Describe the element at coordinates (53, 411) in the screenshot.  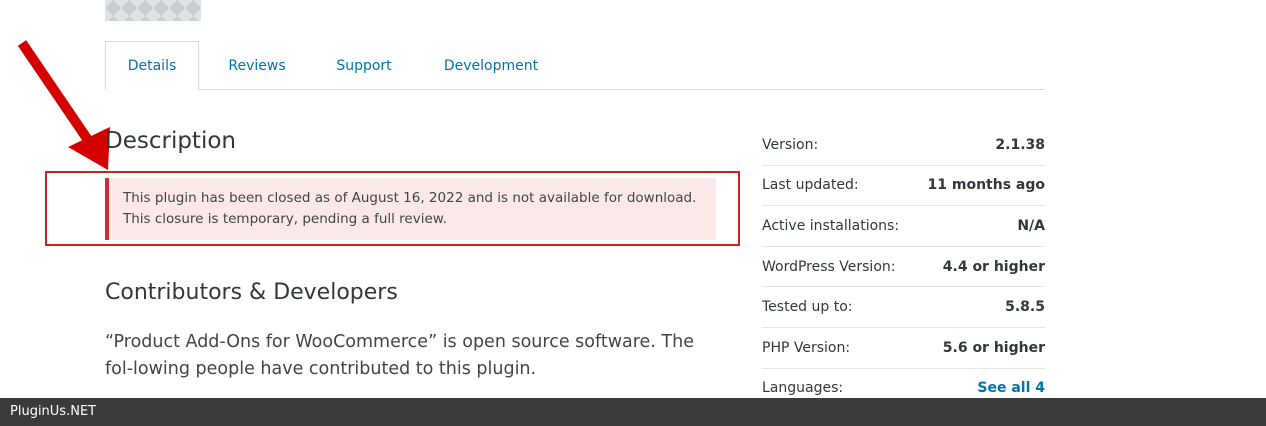
I see `footer-brand: PluginUs.NET` at that location.